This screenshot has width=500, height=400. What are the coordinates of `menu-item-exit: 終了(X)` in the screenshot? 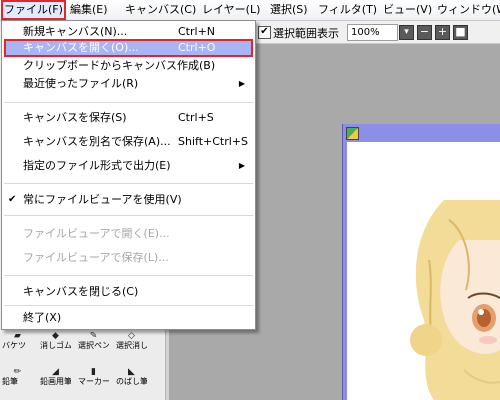 It's located at (128, 318).